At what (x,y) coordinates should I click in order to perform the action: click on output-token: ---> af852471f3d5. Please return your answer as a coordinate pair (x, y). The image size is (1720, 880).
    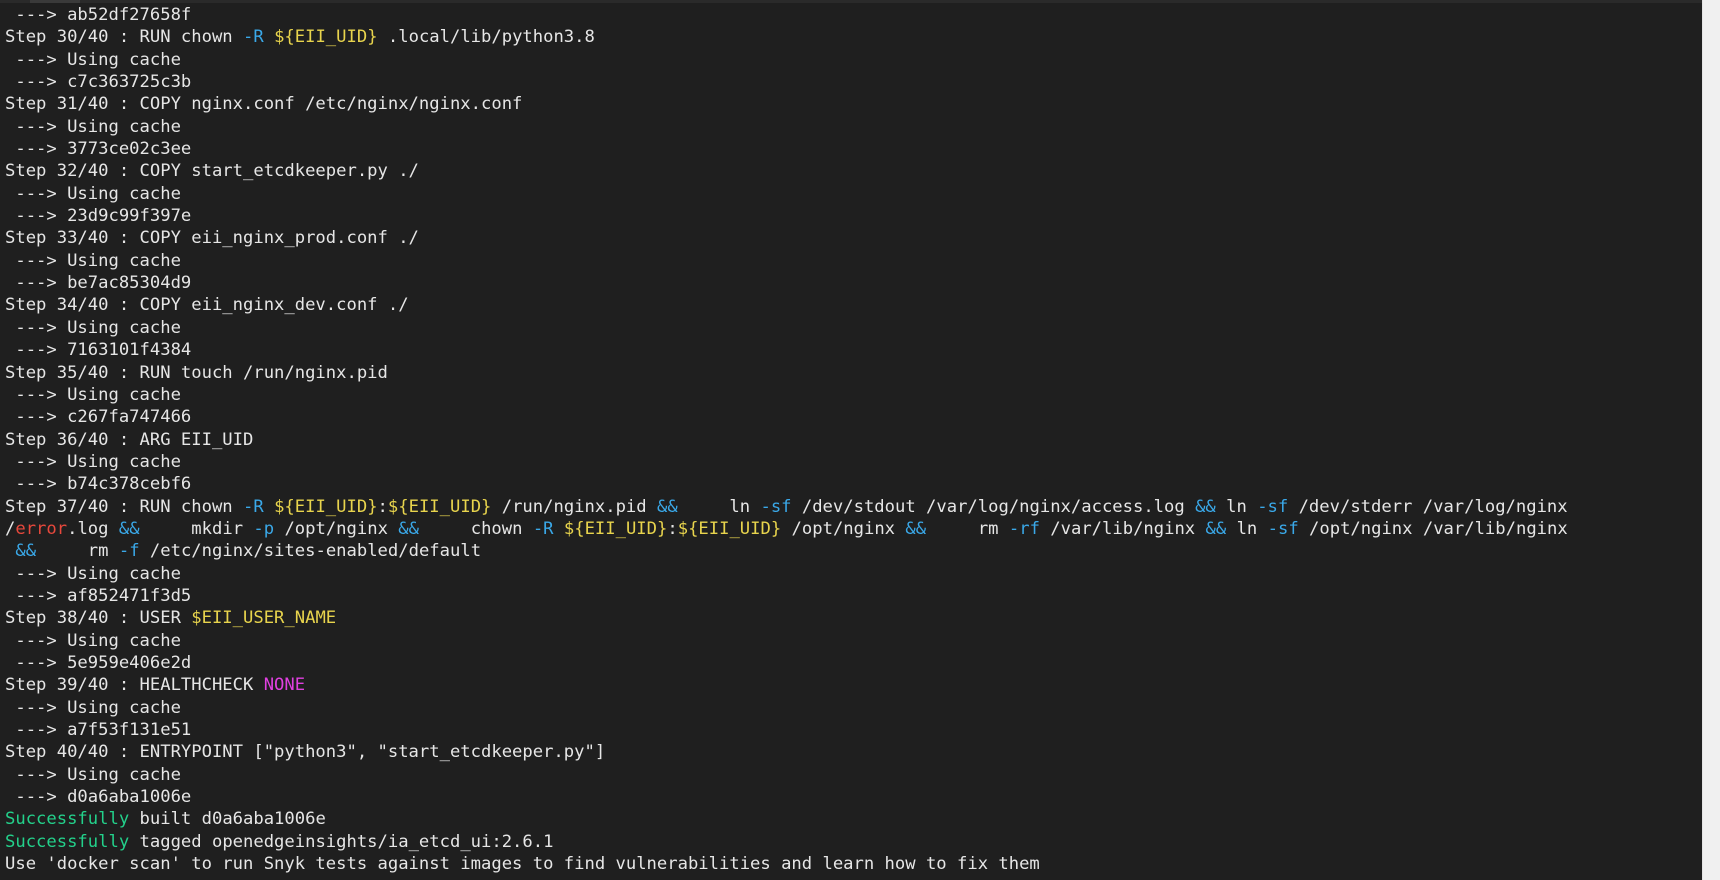
    Looking at the image, I should click on (98, 595).